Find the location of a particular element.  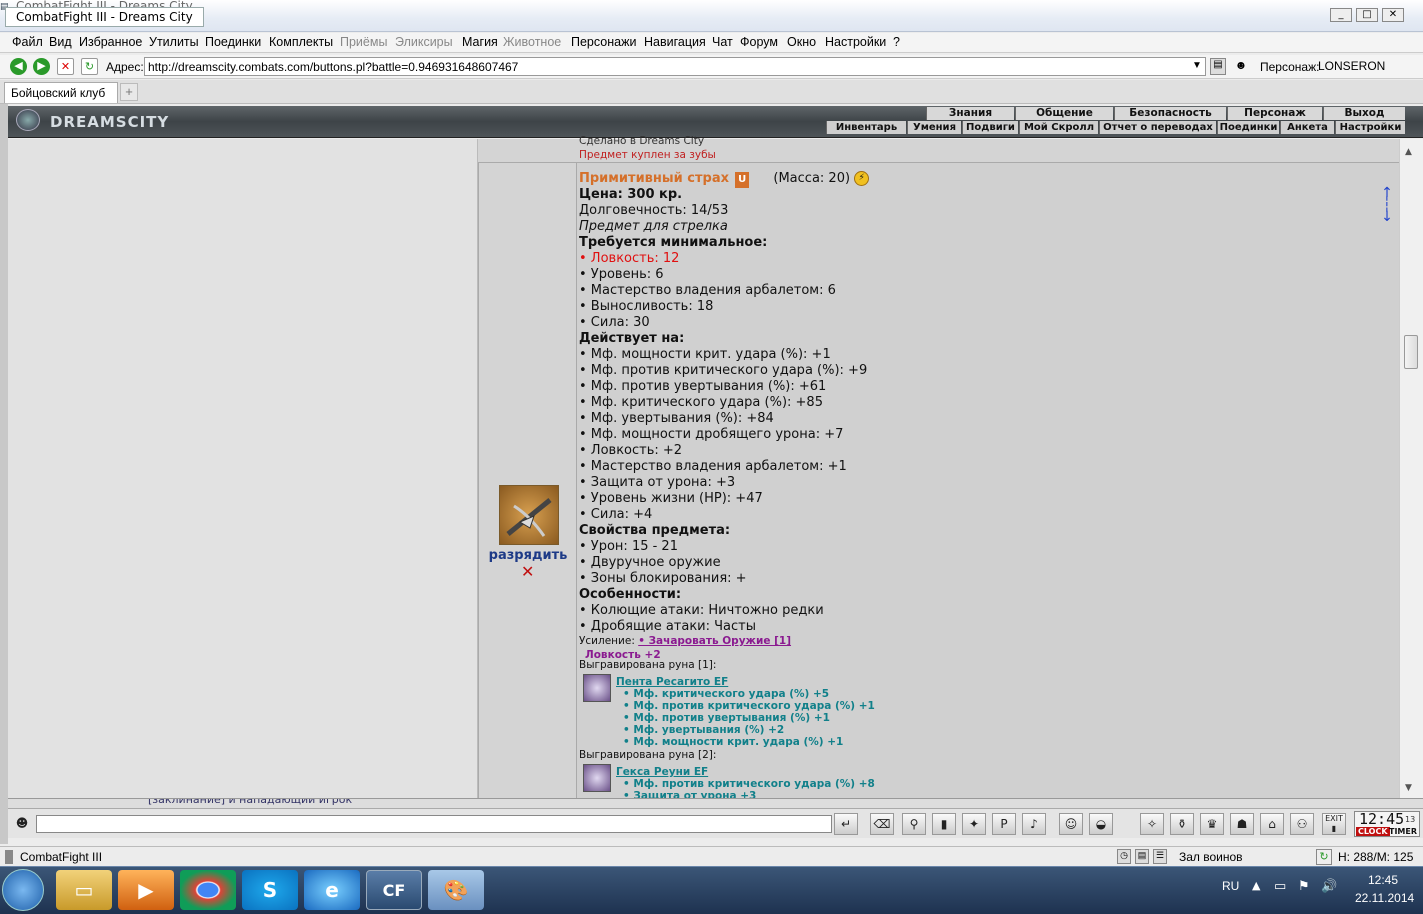

exit-icon: EXIT ▮ is located at coordinates (1334, 824).